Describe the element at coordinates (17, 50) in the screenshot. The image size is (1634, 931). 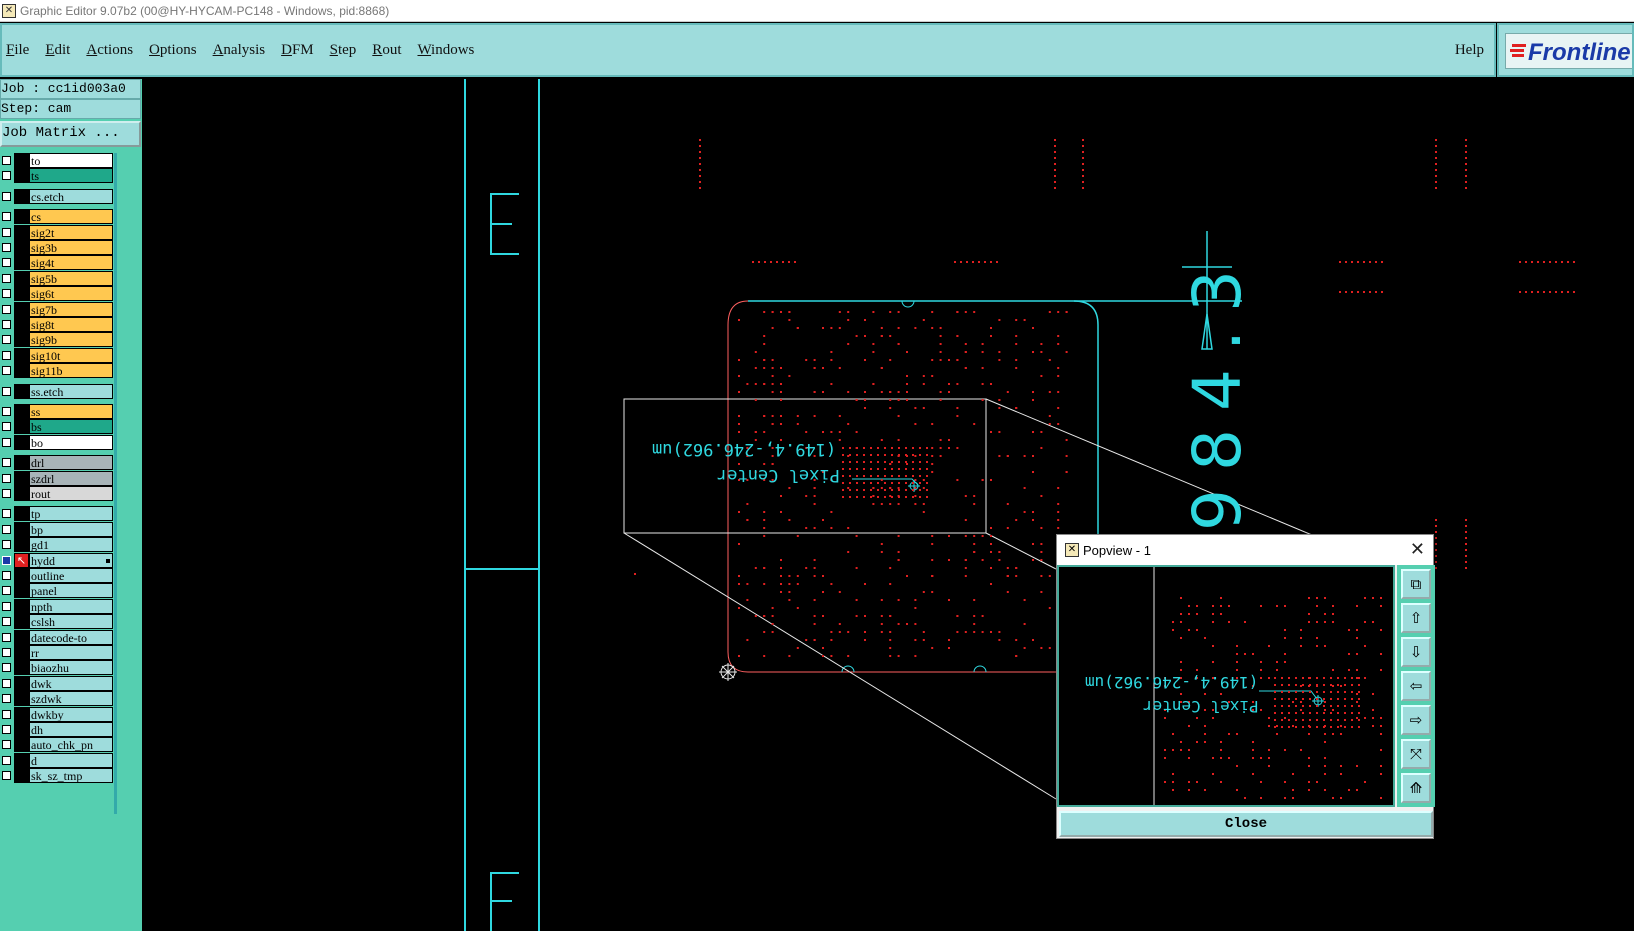
I see `menu-file: File` at that location.